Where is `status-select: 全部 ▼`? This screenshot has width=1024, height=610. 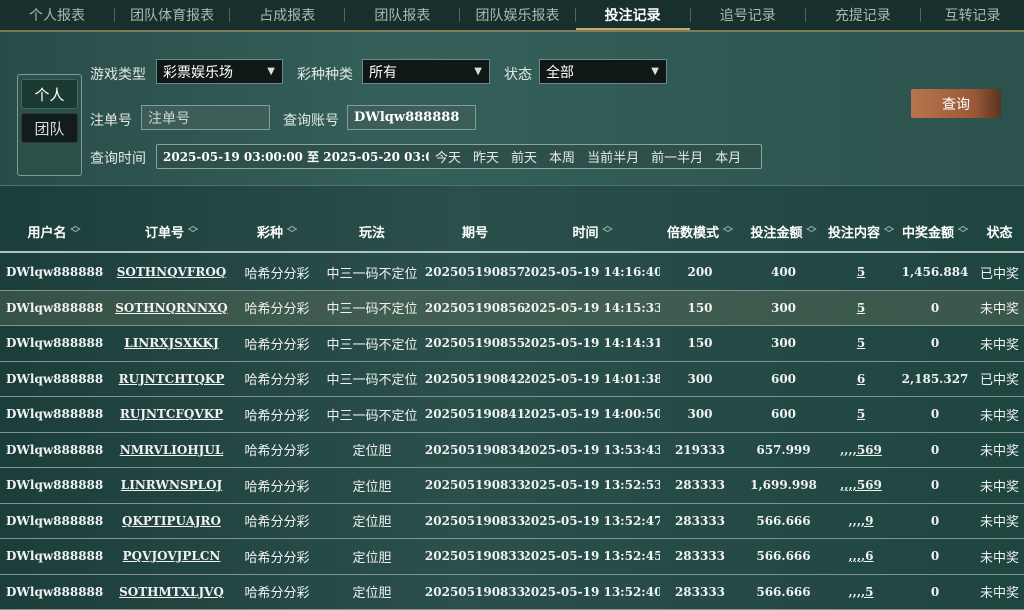
status-select: 全部 ▼ is located at coordinates (603, 71).